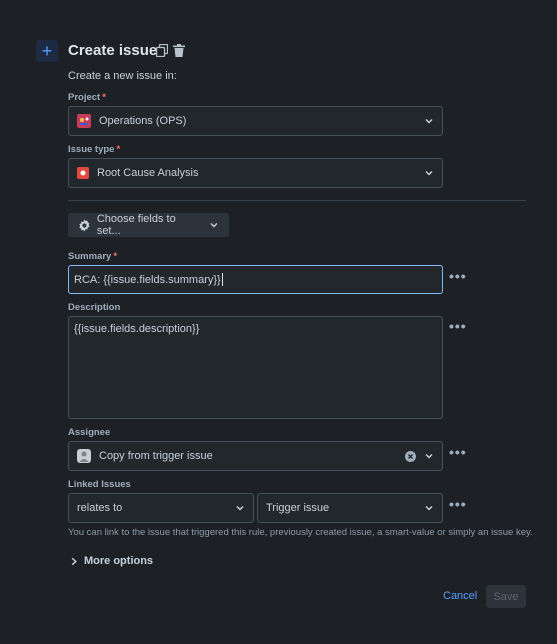  What do you see at coordinates (297, 200) in the screenshot?
I see `divider` at bounding box center [297, 200].